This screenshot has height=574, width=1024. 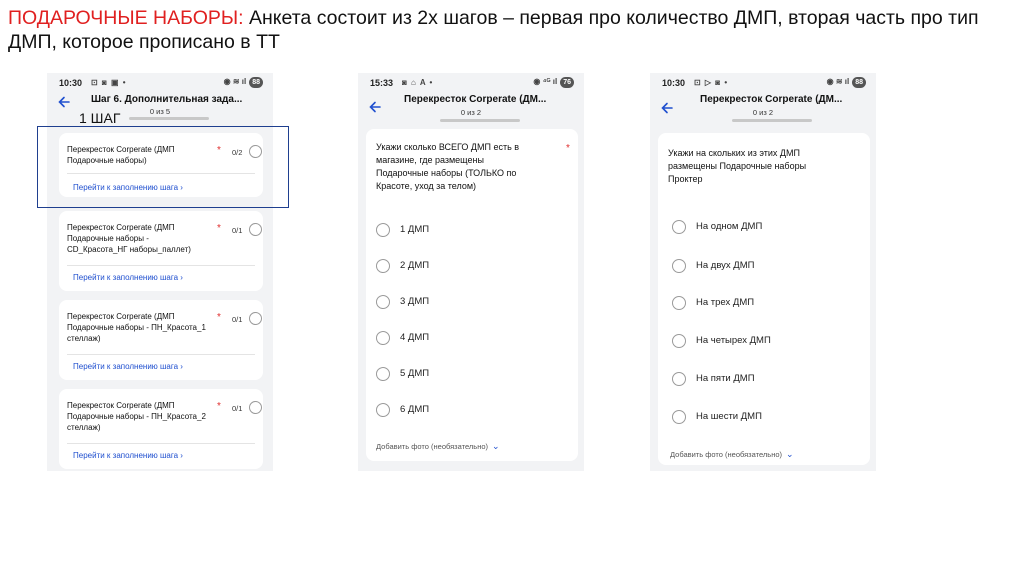 I want to click on answer-label: На пяти ДМП, so click(x=725, y=378).